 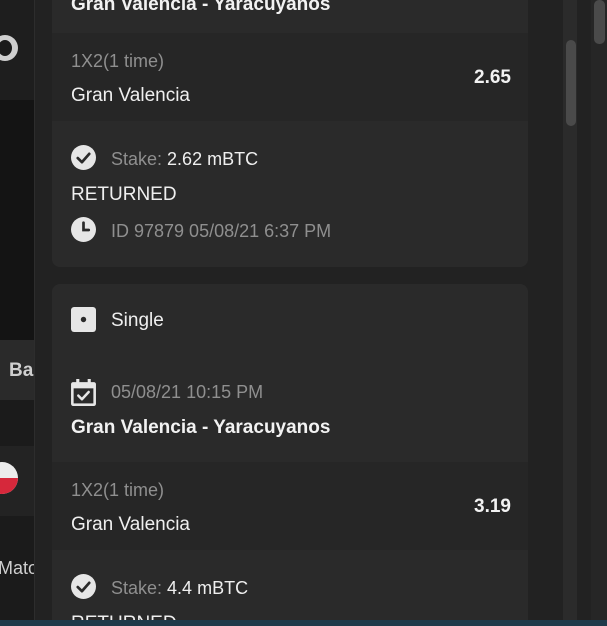 What do you see at coordinates (83, 229) in the screenshot?
I see `clock-icon` at bounding box center [83, 229].